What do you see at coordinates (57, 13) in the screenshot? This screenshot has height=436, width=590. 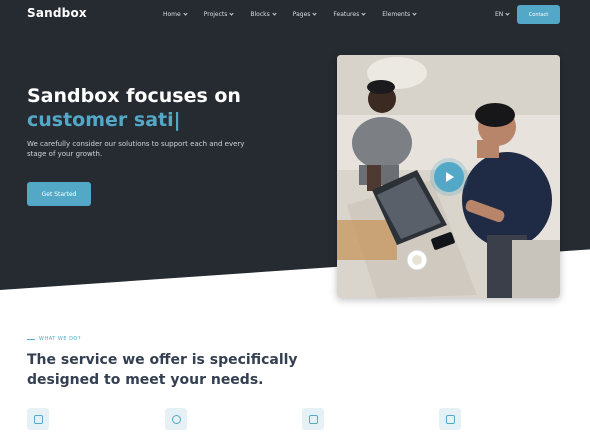 I see `logo: Sandbox` at bounding box center [57, 13].